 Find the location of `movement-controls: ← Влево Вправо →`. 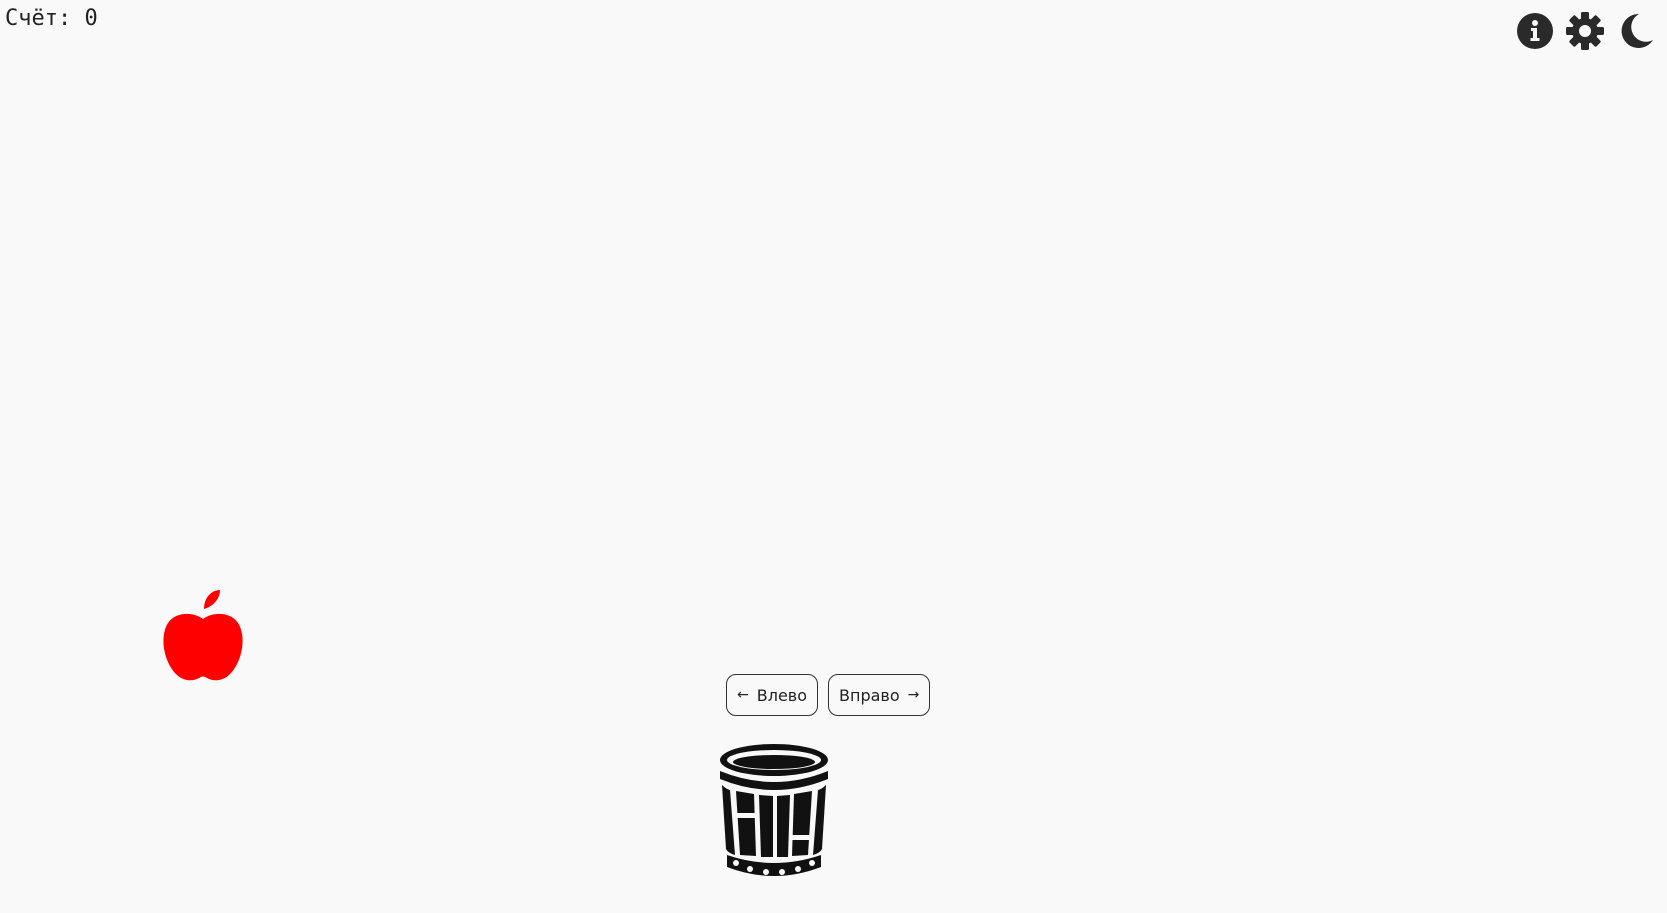

movement-controls: ← Влево Вправо → is located at coordinates (828, 695).